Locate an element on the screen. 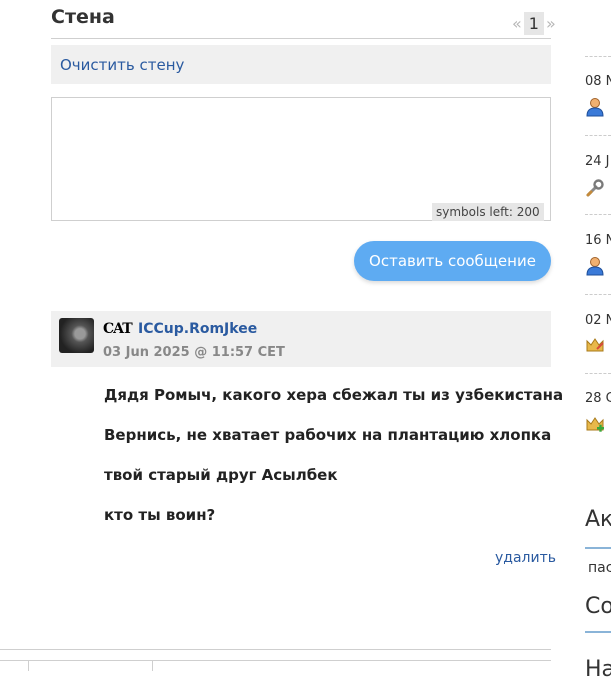 The width and height of the screenshot is (611, 682). bottom-tab-strip is located at coordinates (275, 665).